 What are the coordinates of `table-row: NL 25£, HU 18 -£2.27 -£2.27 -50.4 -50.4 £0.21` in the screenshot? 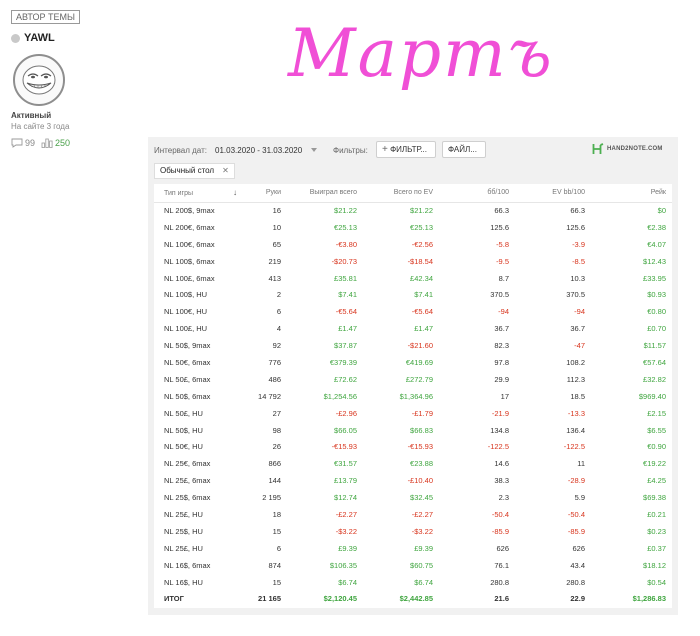 It's located at (413, 514).